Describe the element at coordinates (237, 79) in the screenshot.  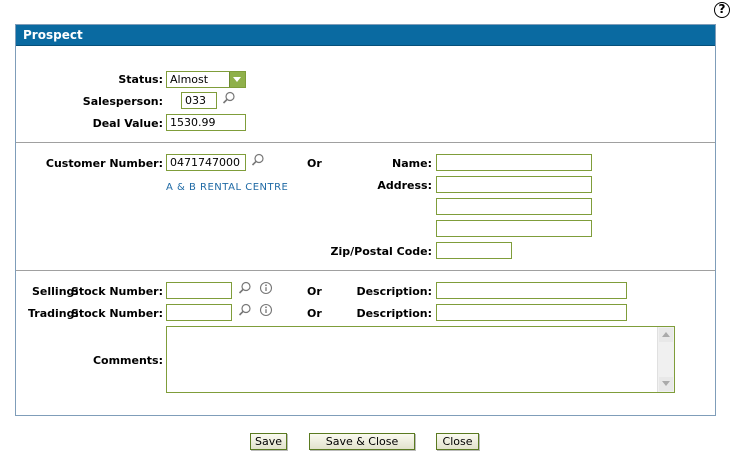
I see `chevron-down-icon` at that location.